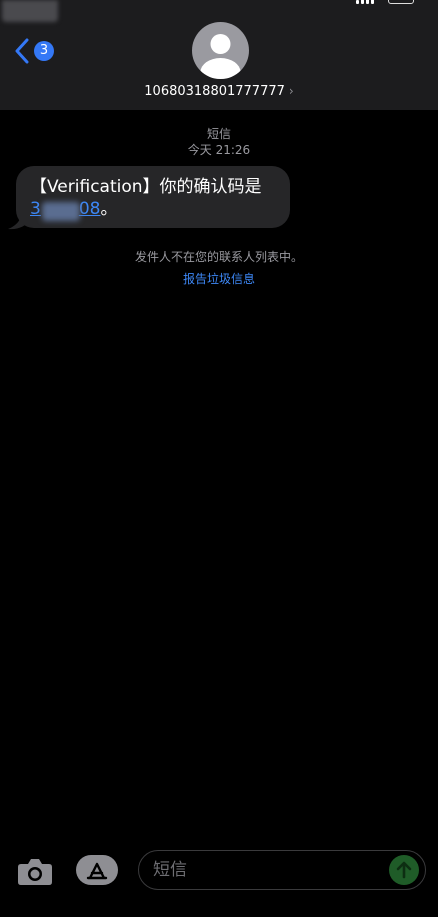 The height and width of the screenshot is (917, 438). Describe the element at coordinates (61, 211) in the screenshot. I see `redaction-blur` at that location.